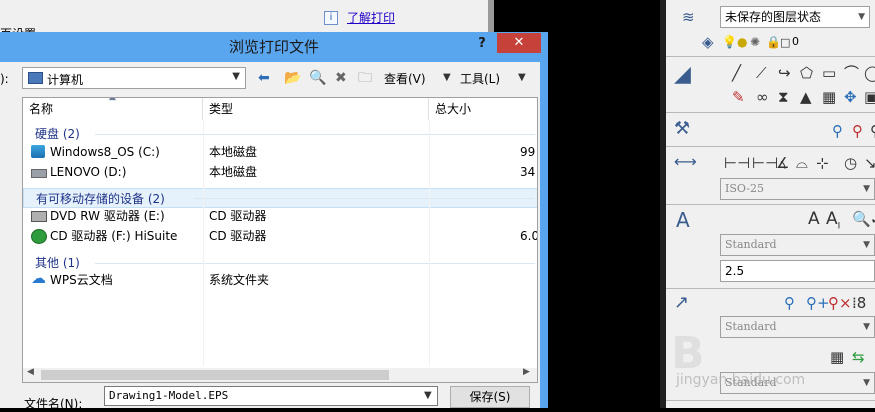 This screenshot has width=875, height=412. Describe the element at coordinates (837, 131) in the screenshot. I see `pin-add-icon: ⚲` at that location.